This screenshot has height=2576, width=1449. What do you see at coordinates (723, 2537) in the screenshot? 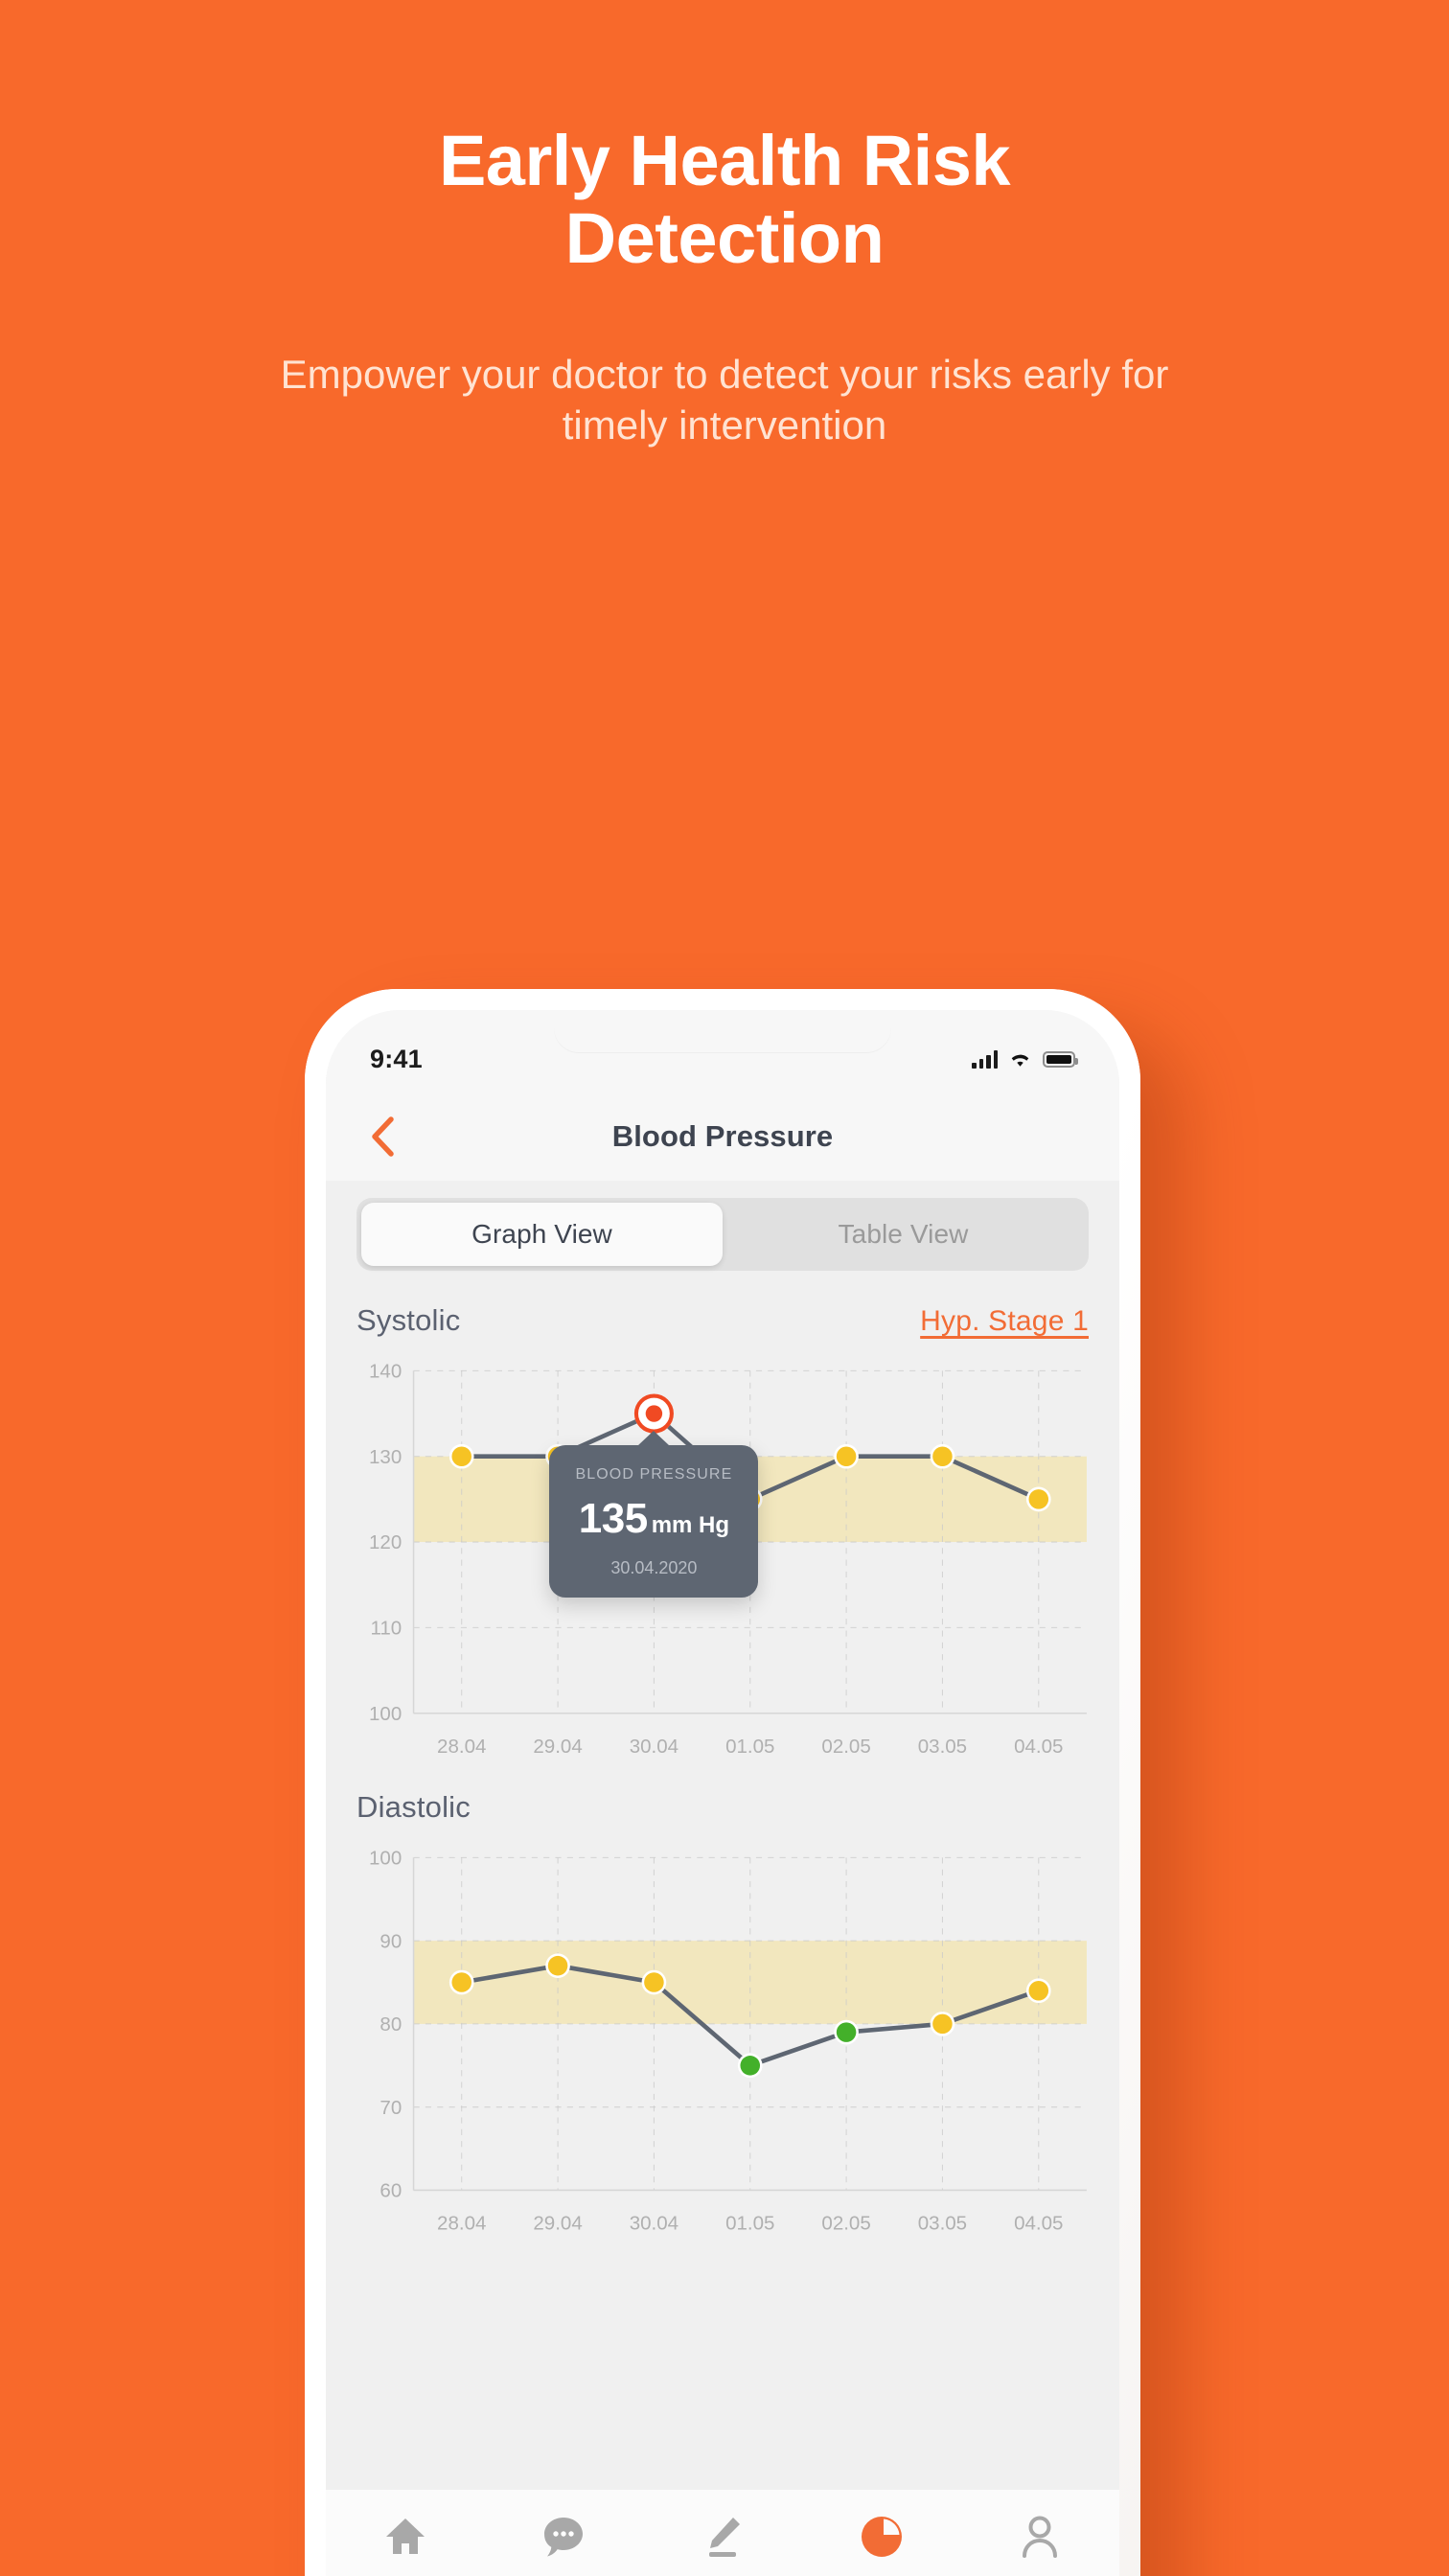
I see `pencil-icon` at bounding box center [723, 2537].